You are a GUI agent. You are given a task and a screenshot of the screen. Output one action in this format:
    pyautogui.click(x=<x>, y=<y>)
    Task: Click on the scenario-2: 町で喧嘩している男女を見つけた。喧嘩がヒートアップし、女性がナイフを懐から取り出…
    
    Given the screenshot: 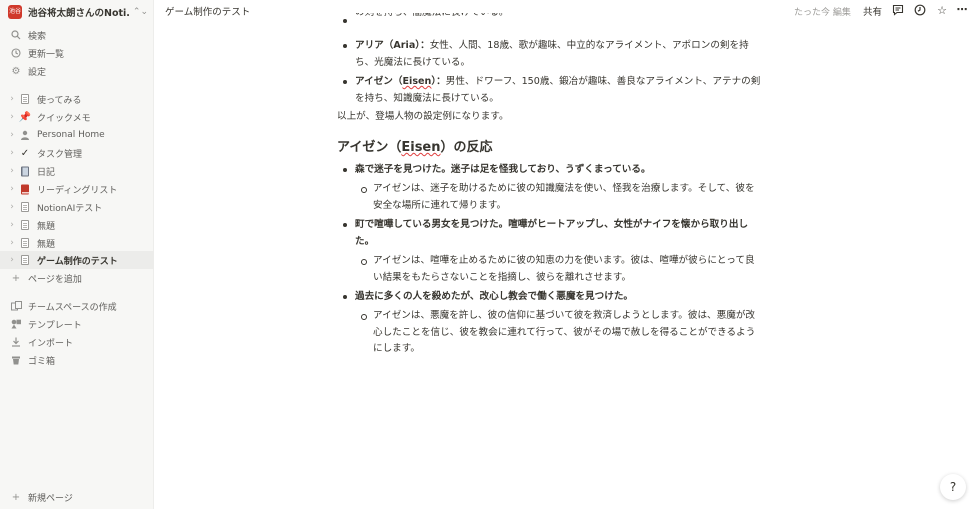 What is the action you would take?
    pyautogui.click(x=562, y=233)
    